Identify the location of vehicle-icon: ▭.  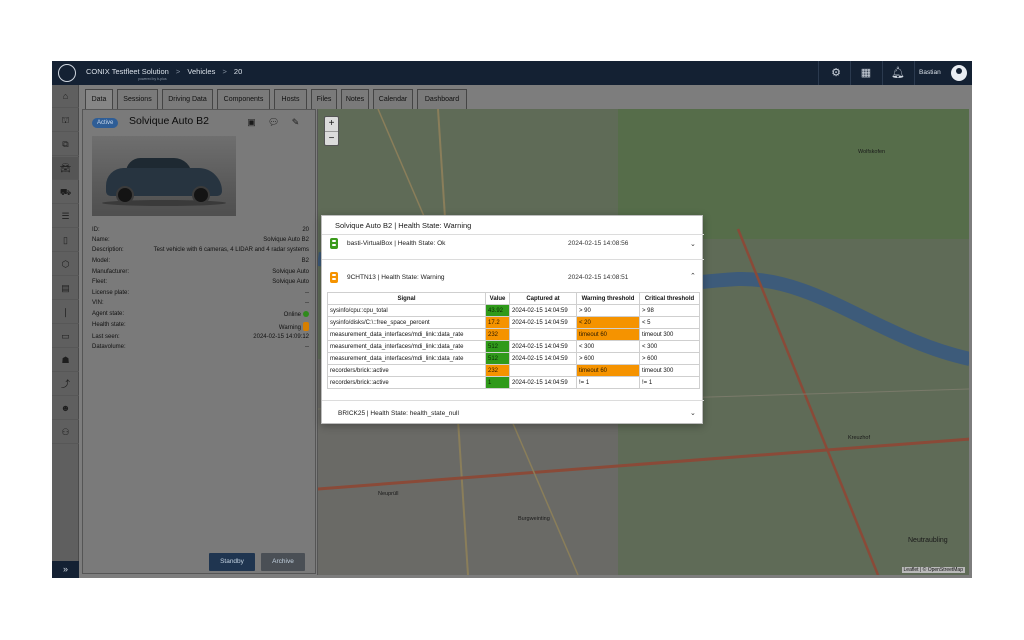
(65, 336).